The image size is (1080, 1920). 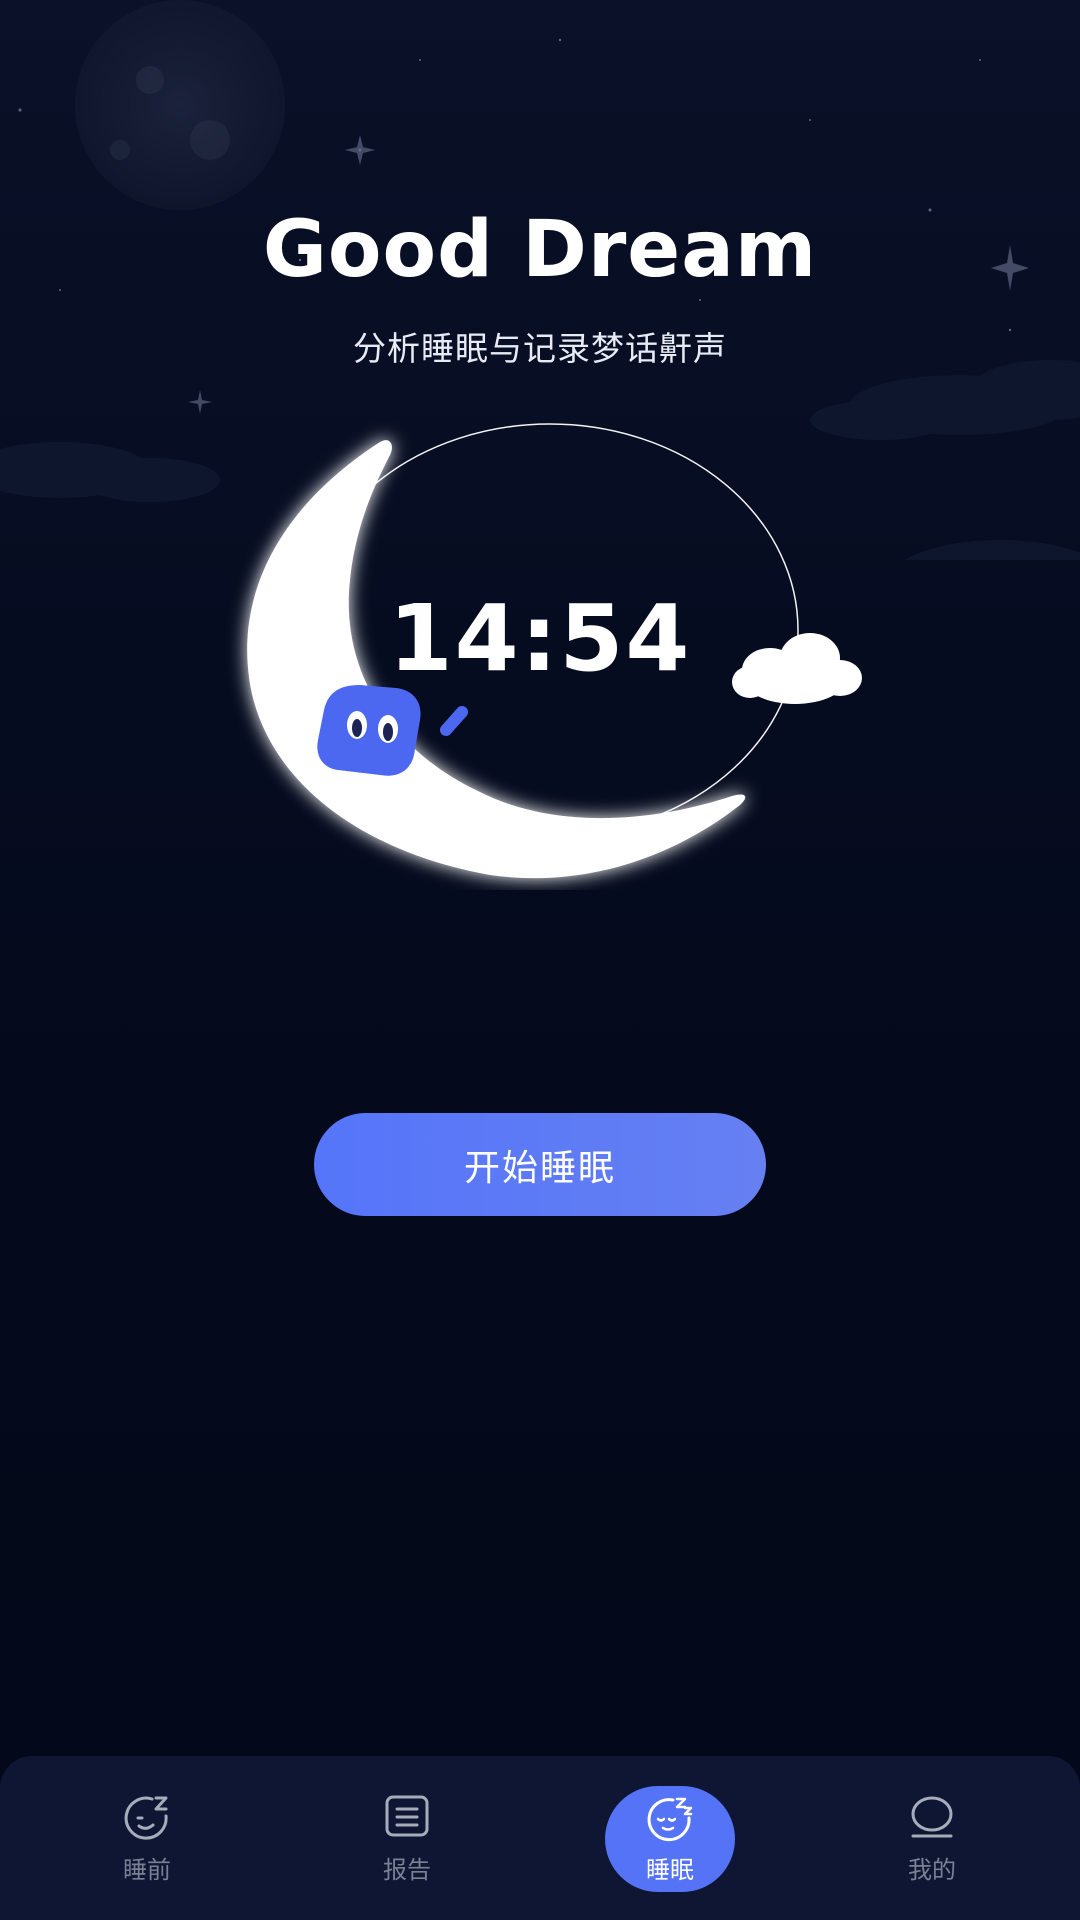 What do you see at coordinates (932, 1817) in the screenshot?
I see `profile-icon` at bounding box center [932, 1817].